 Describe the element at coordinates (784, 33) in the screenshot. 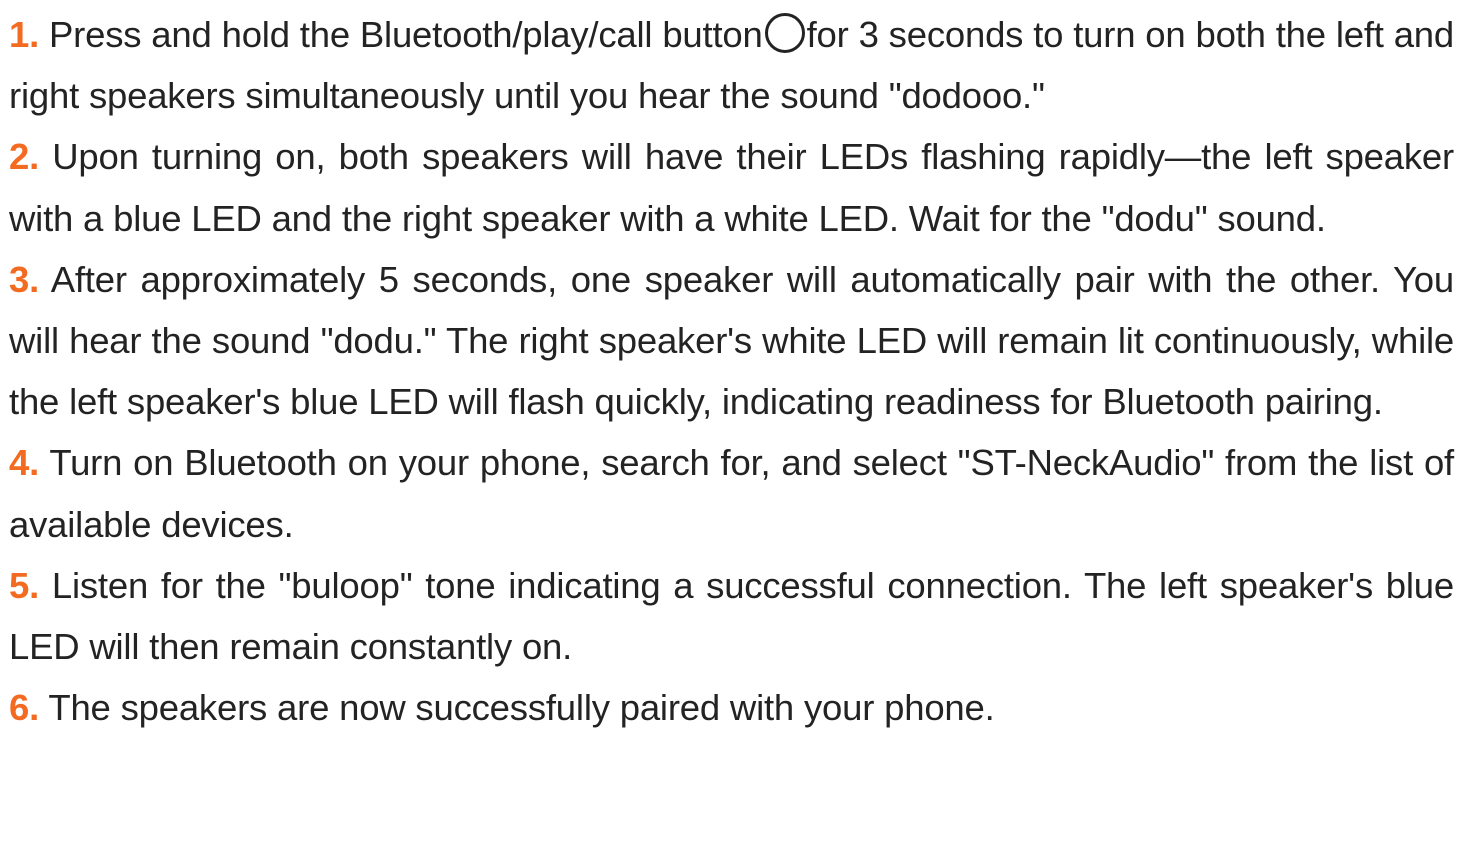

I see `circle-button-icon` at that location.